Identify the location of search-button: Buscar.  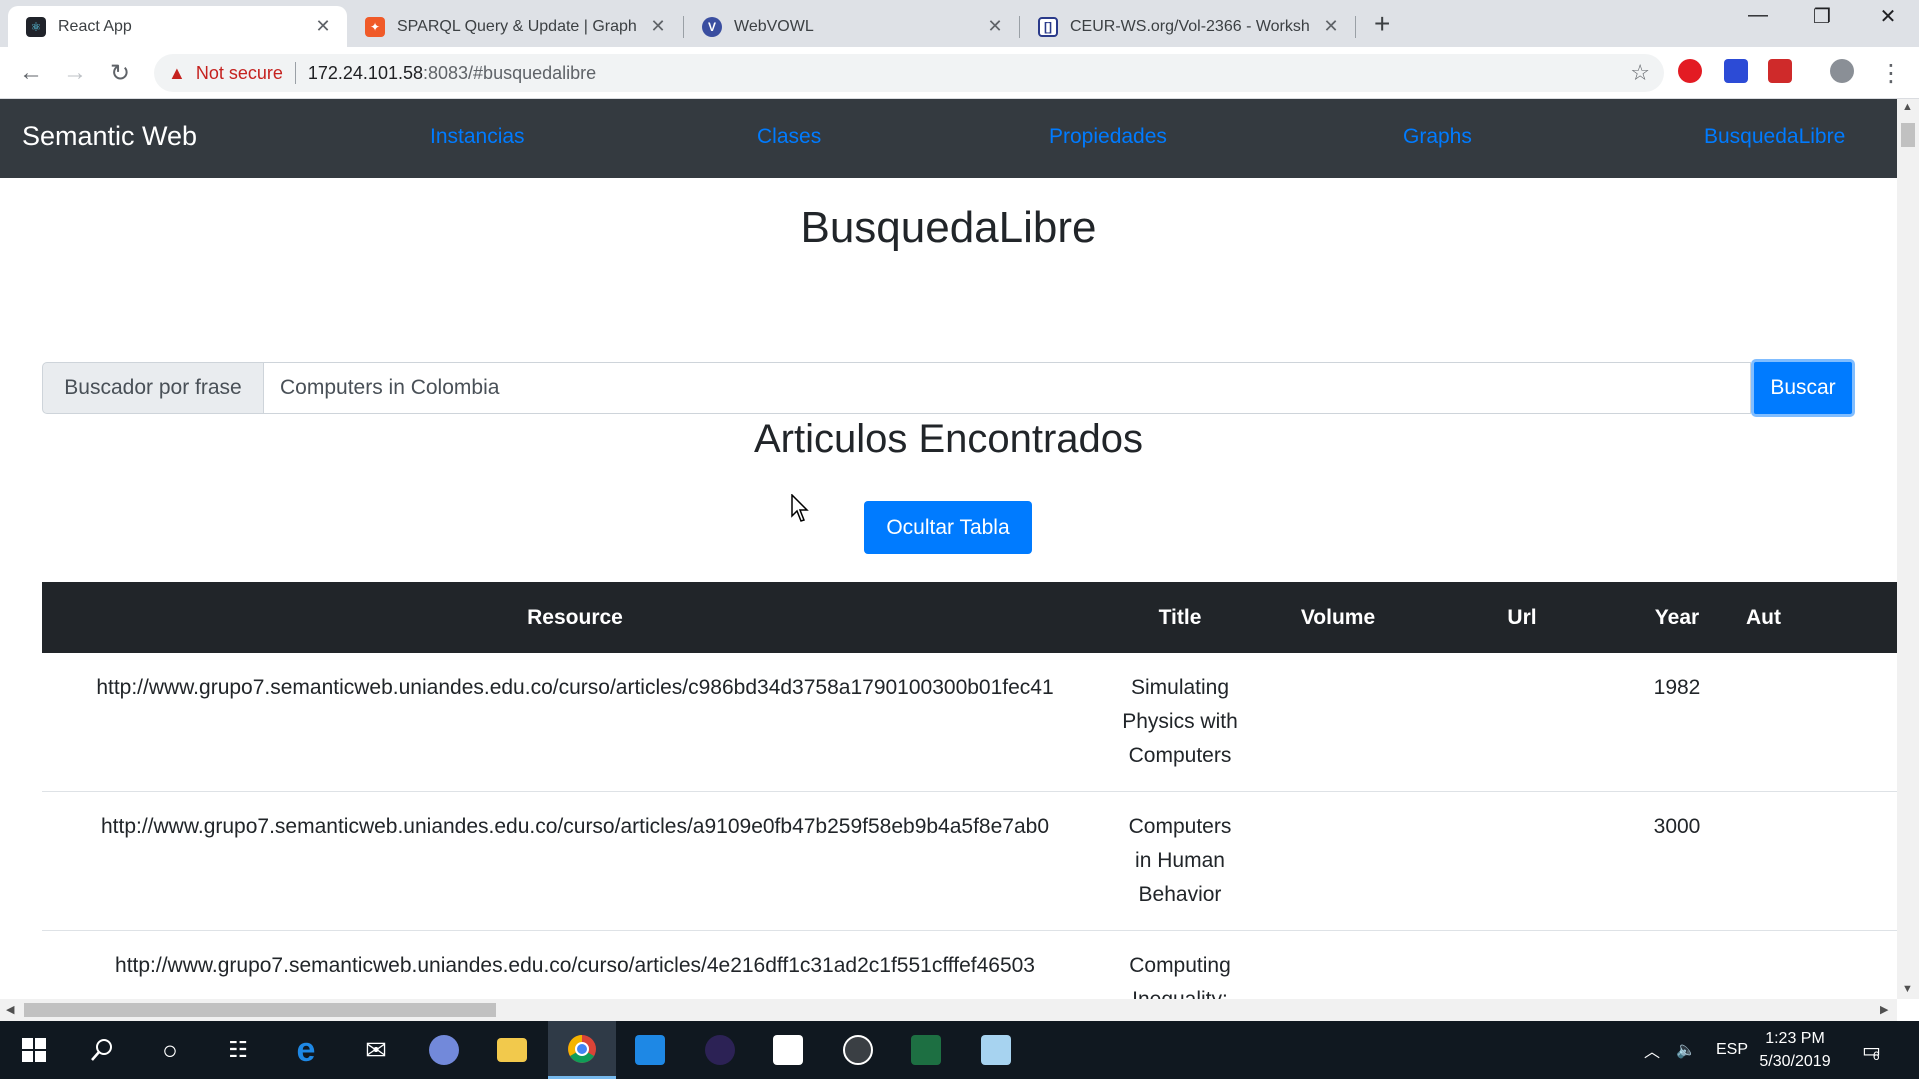
(1803, 388).